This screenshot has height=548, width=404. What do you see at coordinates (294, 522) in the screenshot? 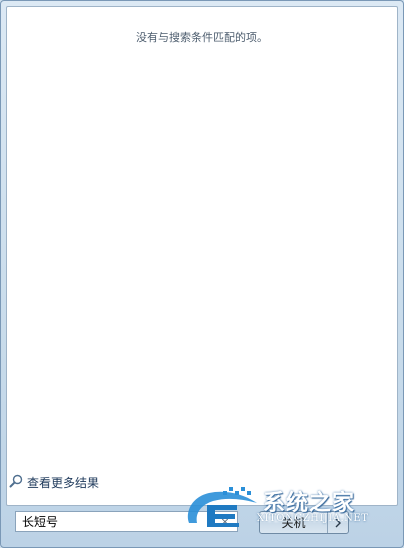
I see `shutdown-button: 关机` at bounding box center [294, 522].